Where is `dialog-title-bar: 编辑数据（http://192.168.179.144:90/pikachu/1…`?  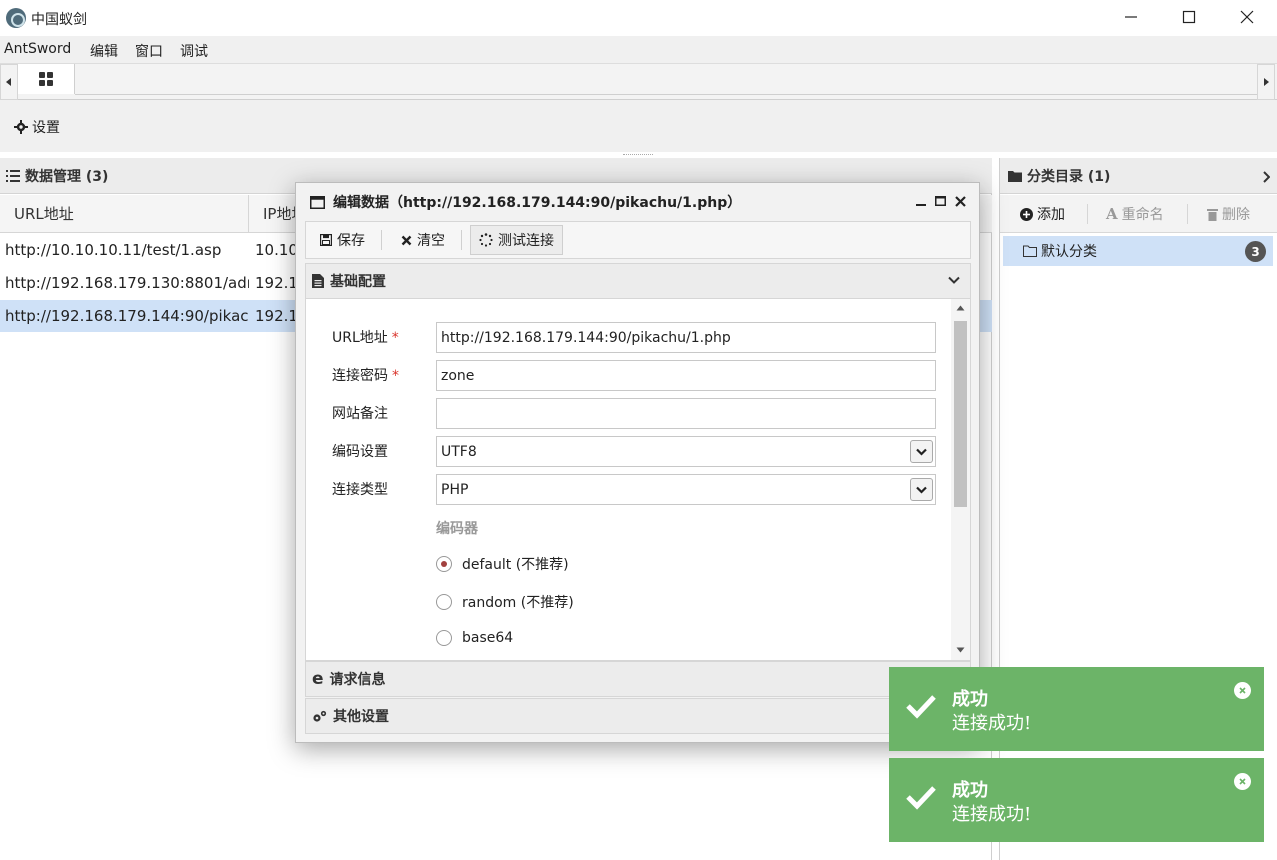
dialog-title-bar: 编辑数据（http://192.168.179.144:90/pikachu/1… is located at coordinates (637, 202).